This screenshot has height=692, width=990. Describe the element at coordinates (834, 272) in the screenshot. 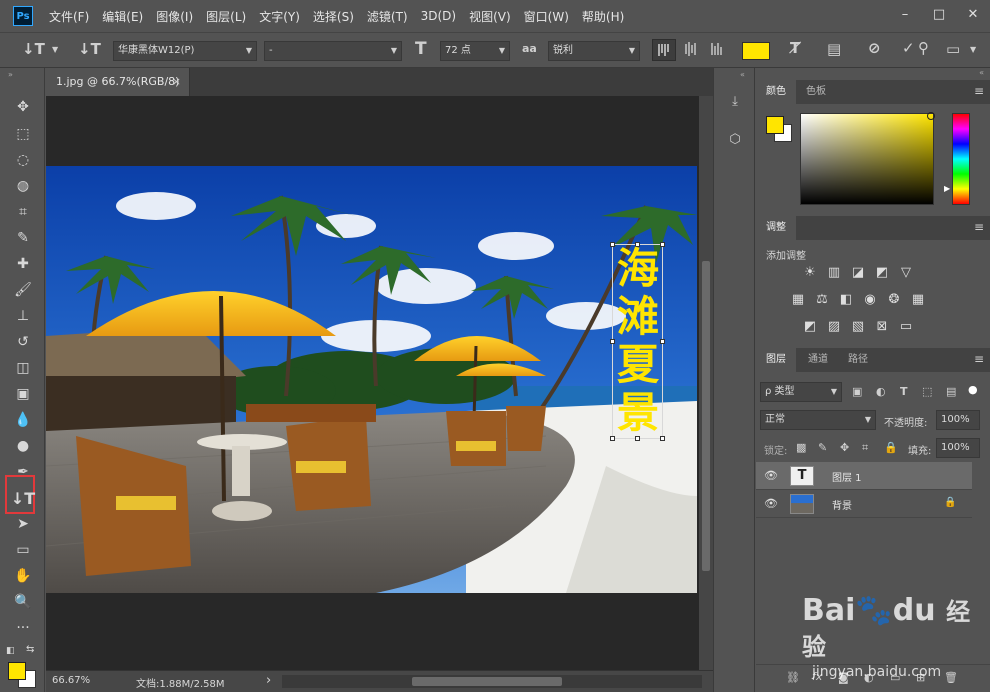

I see `levels-icon: ▥` at that location.